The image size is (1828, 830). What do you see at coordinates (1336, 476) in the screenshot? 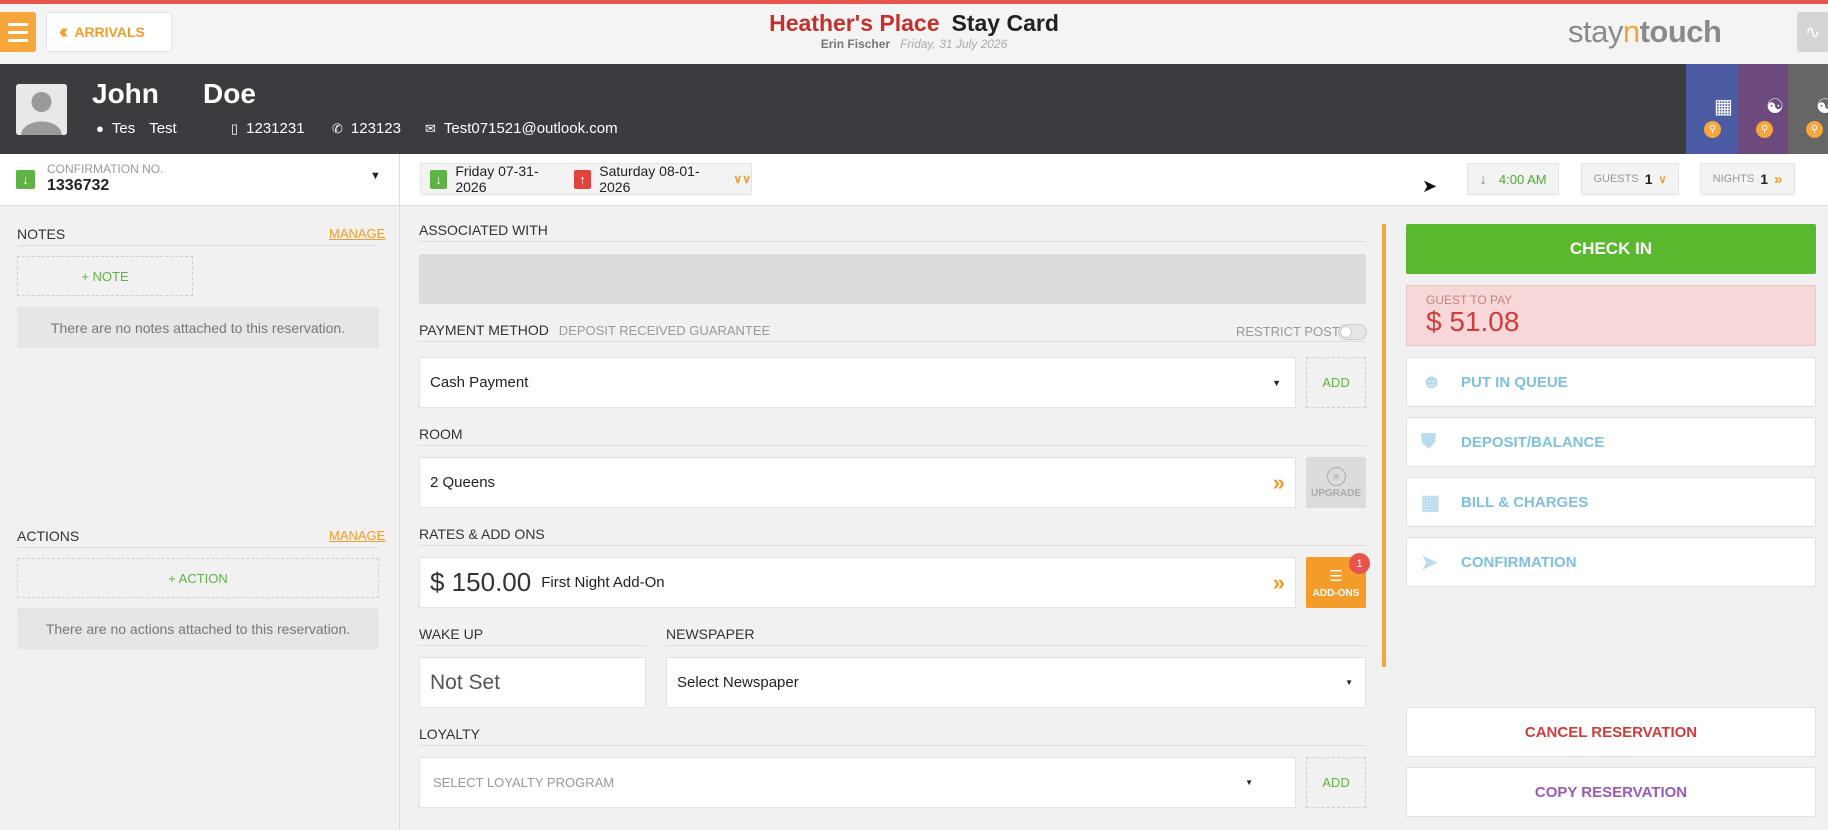
I see `close-circle-icon: ×` at bounding box center [1336, 476].